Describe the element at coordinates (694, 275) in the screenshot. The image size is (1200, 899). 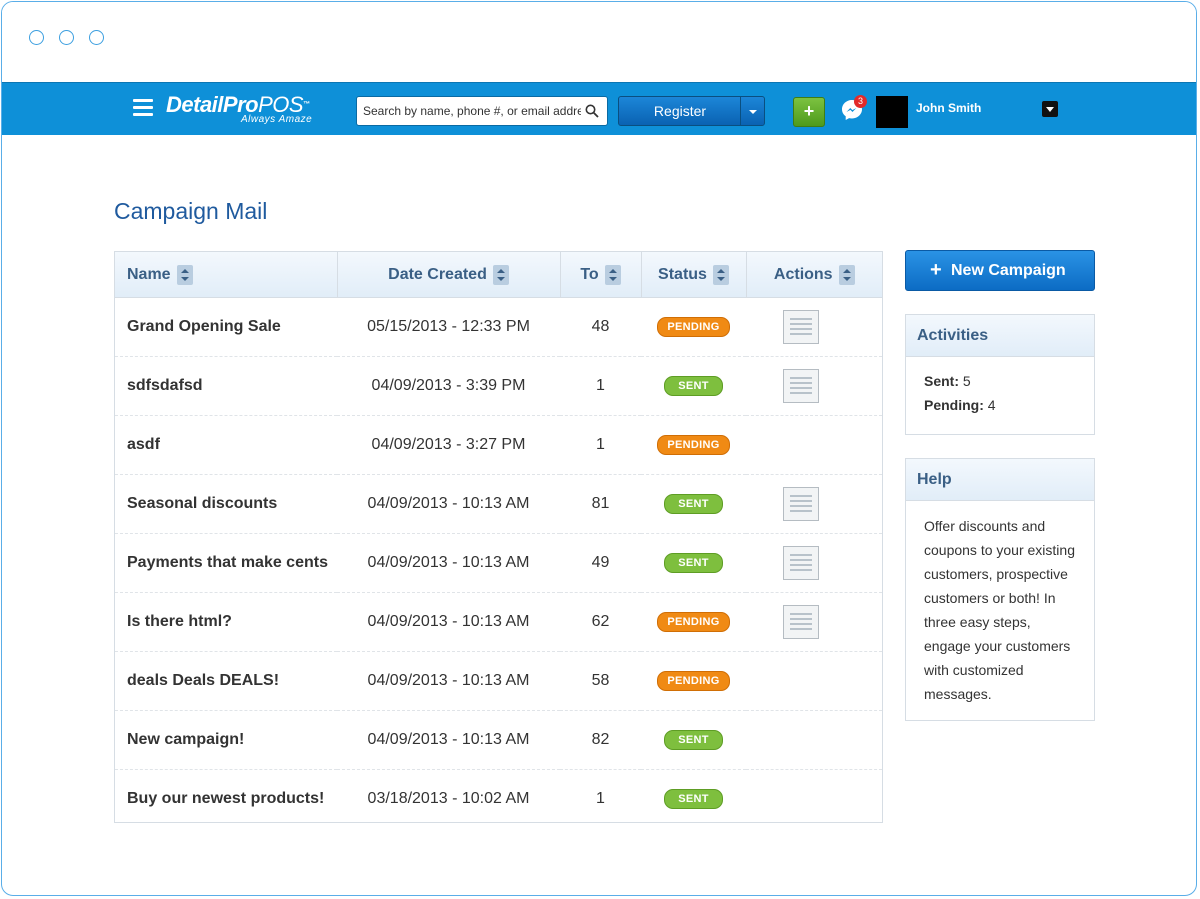
I see `column-header-status: Status` at that location.